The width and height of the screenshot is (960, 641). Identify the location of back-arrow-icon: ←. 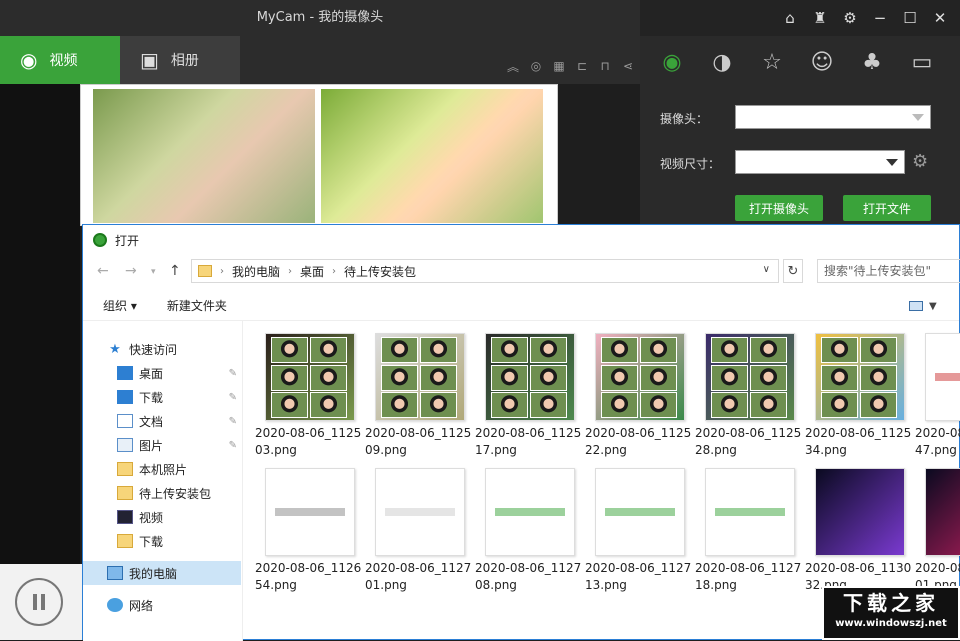
(103, 271).